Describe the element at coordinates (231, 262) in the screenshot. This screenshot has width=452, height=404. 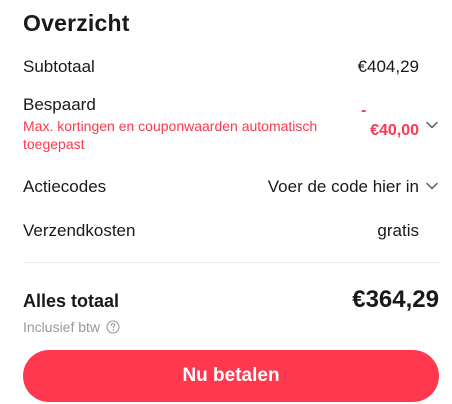
I see `divider` at that location.